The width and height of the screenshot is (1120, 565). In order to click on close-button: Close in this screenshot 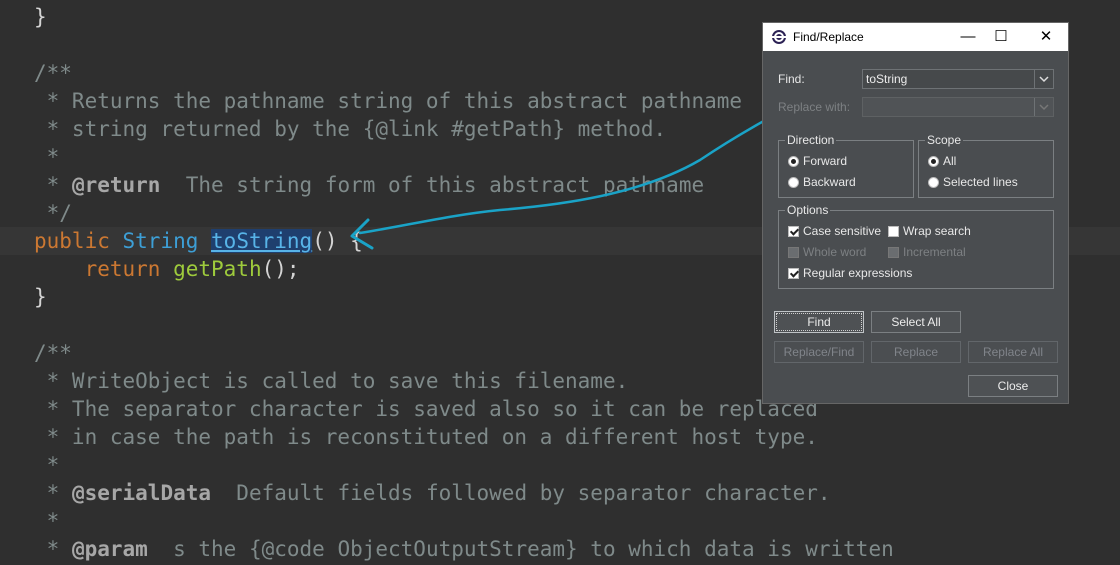, I will do `click(1013, 386)`.